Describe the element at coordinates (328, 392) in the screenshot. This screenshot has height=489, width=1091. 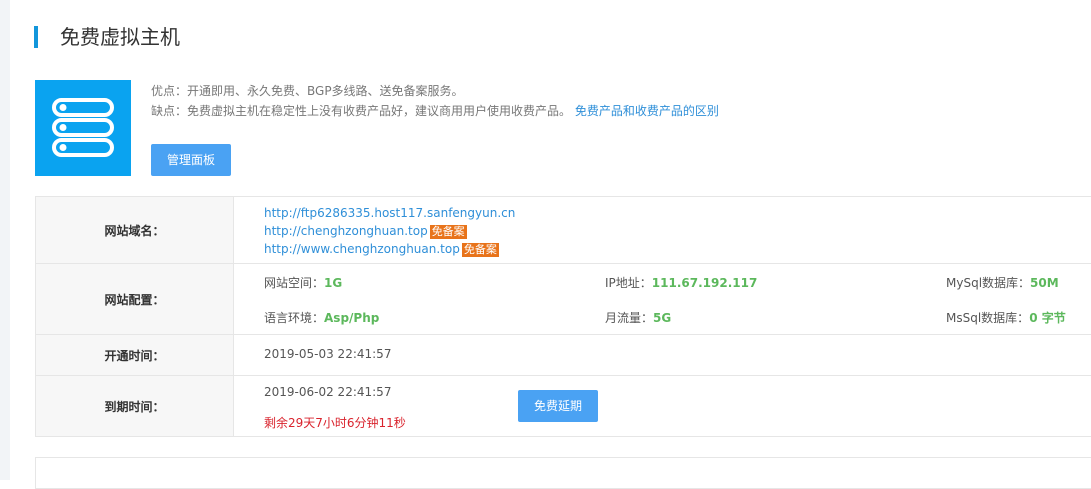
I see `expire-time-value: 2019-06-02 22:41:57` at that location.